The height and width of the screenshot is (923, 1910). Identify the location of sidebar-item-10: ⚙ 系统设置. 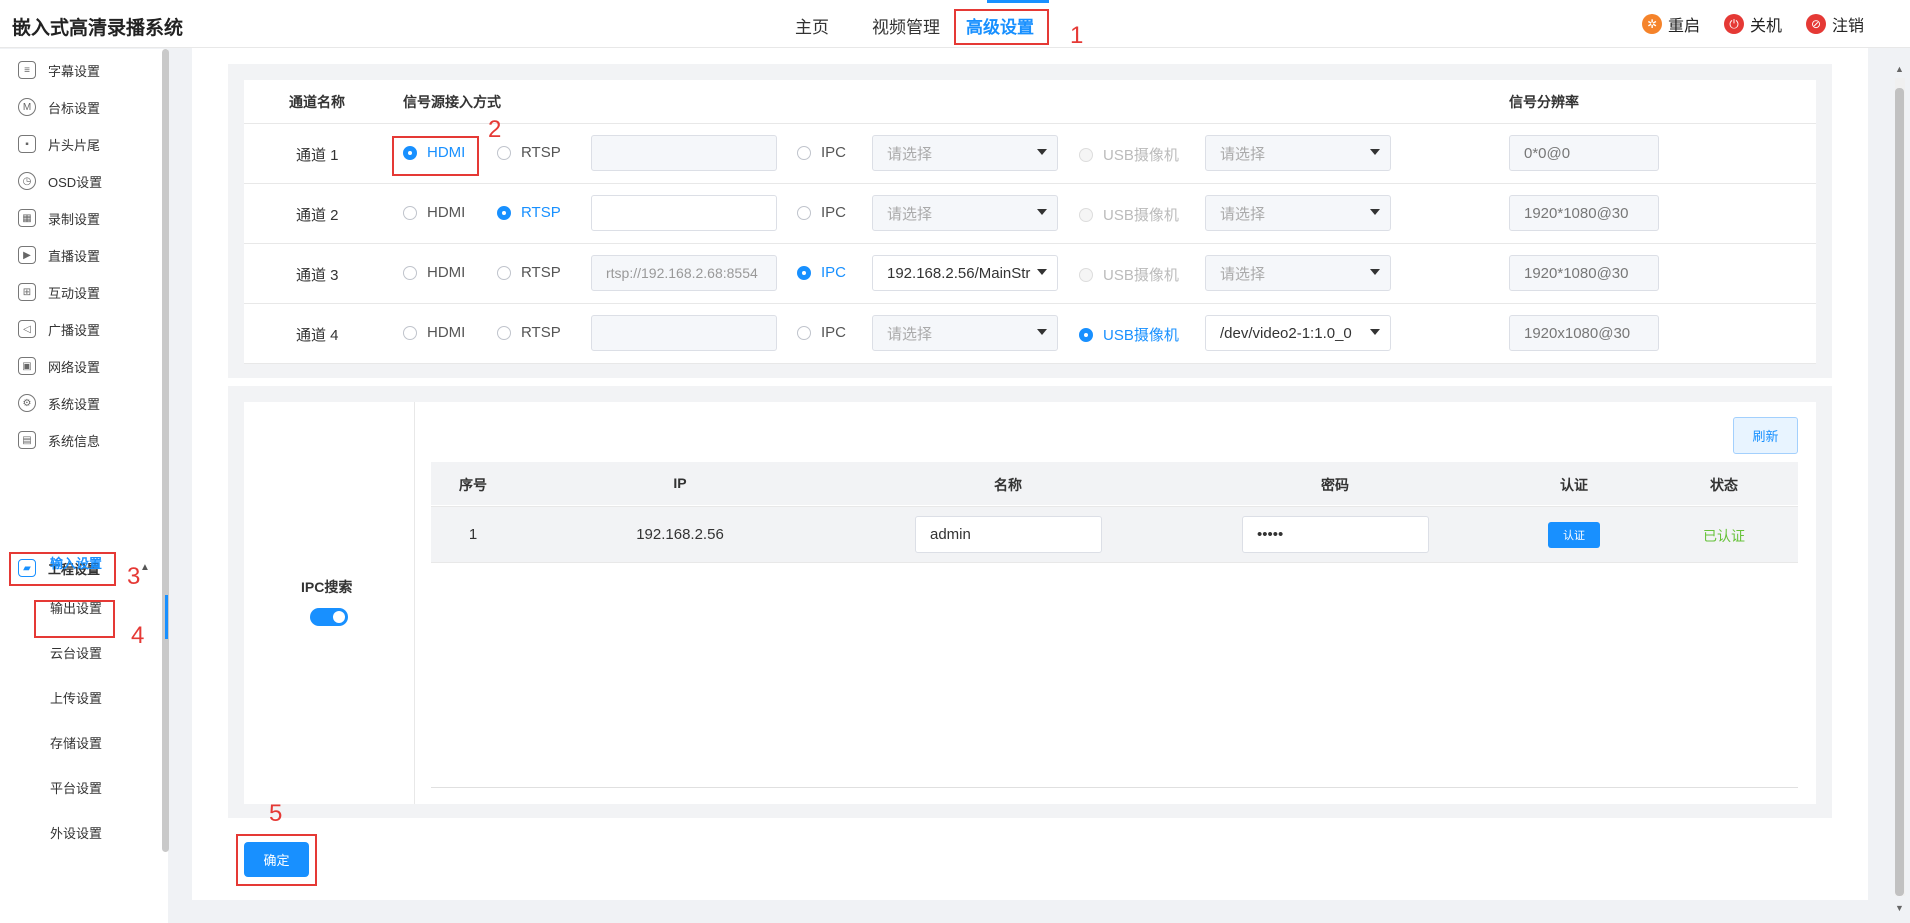
(82, 403).